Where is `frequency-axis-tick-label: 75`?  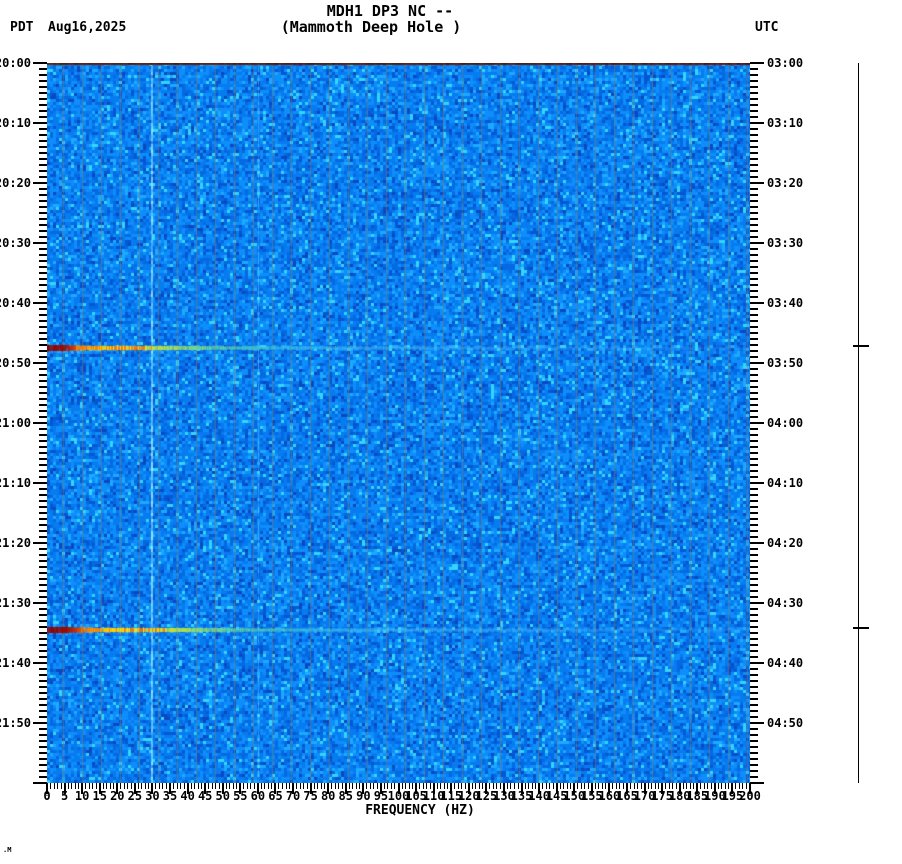 frequency-axis-tick-label: 75 is located at coordinates (310, 796).